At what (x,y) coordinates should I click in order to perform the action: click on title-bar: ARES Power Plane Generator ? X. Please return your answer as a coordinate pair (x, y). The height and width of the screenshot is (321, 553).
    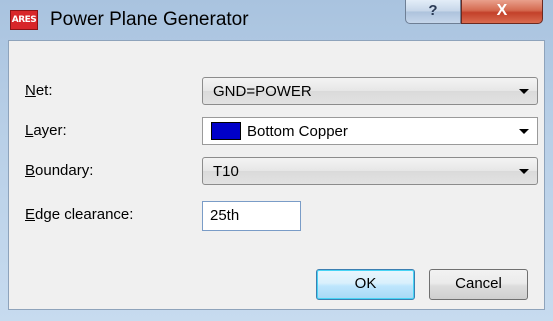
    Looking at the image, I should click on (276, 19).